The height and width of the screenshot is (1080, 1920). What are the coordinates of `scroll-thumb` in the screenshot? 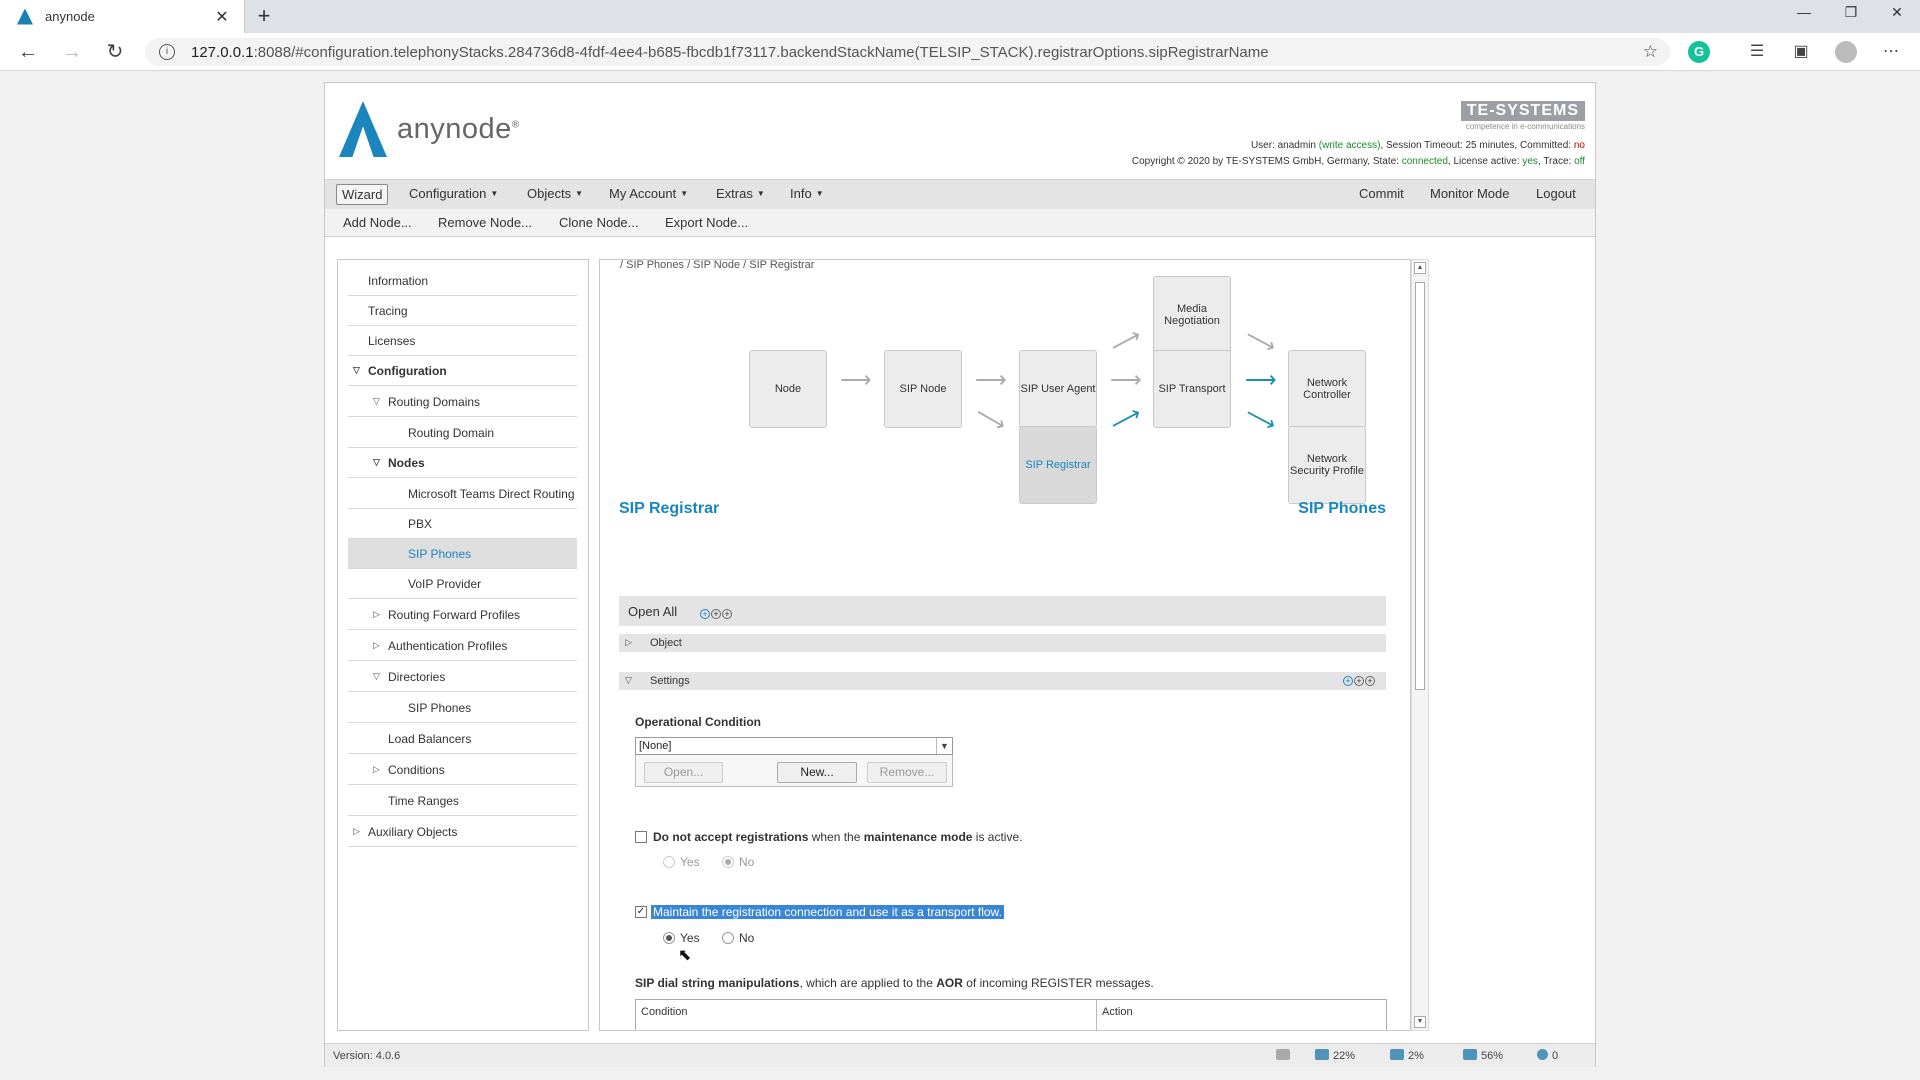 It's located at (1420, 486).